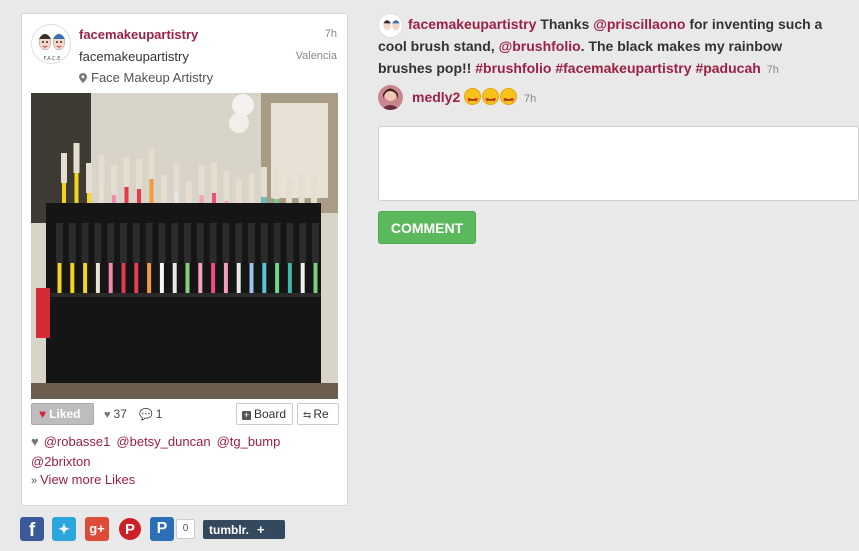 This screenshot has width=859, height=551. What do you see at coordinates (727, 68) in the screenshot?
I see `mention-link: #paducah` at bounding box center [727, 68].